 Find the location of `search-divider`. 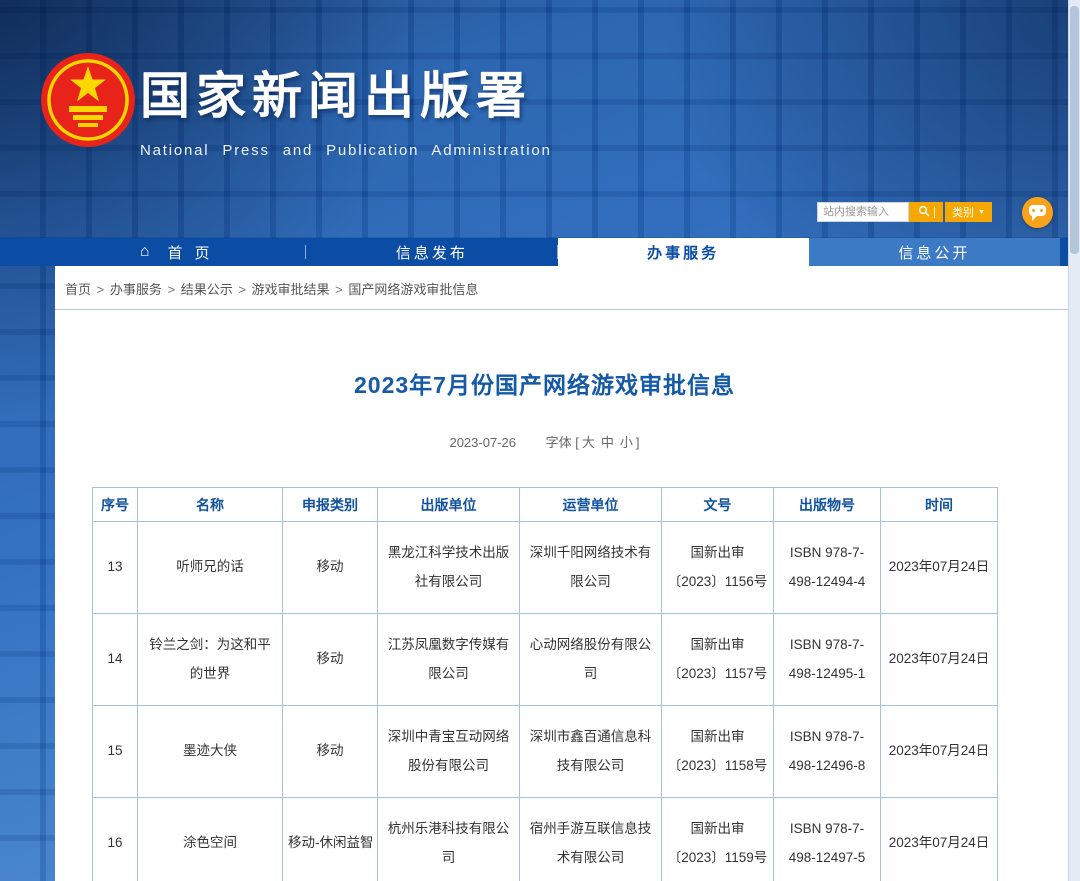

search-divider is located at coordinates (934, 212).